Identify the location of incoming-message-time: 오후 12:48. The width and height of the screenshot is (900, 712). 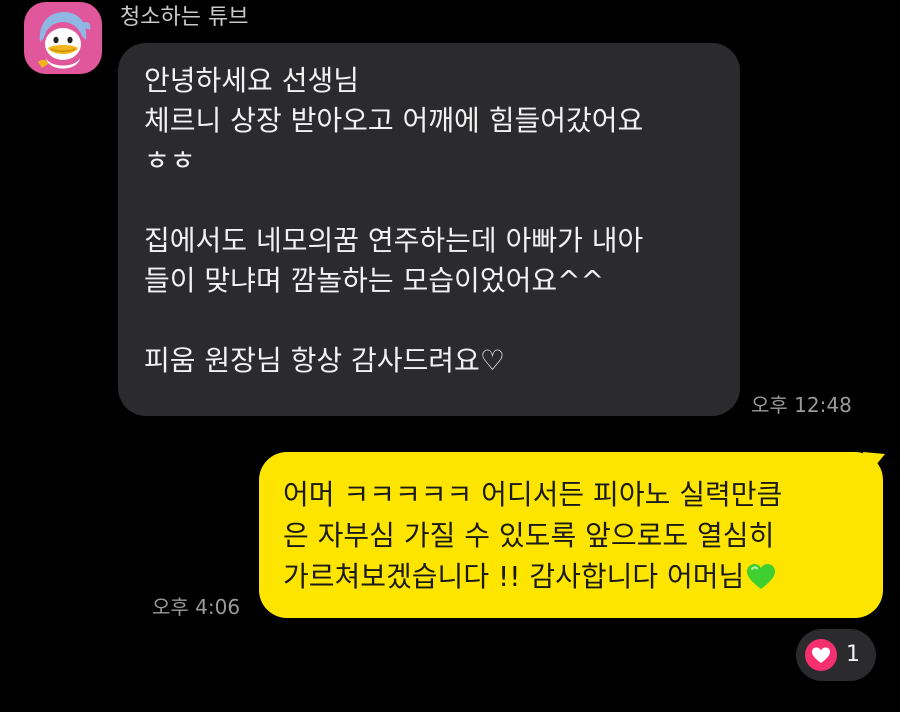
(801, 405).